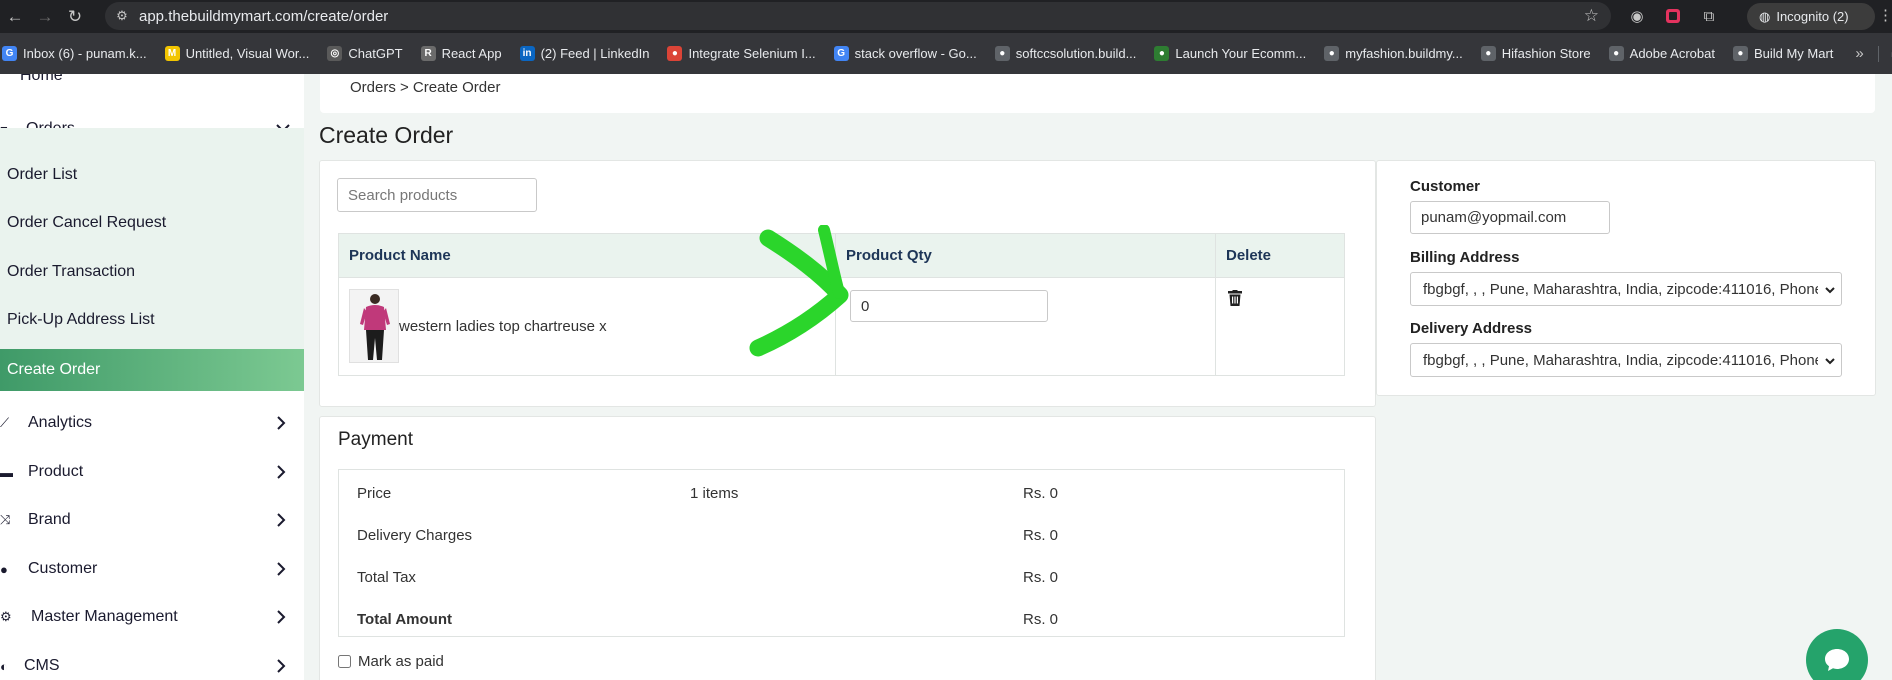  What do you see at coordinates (1885, 15) in the screenshot?
I see `browser-menu-icon: ⋮` at bounding box center [1885, 15].